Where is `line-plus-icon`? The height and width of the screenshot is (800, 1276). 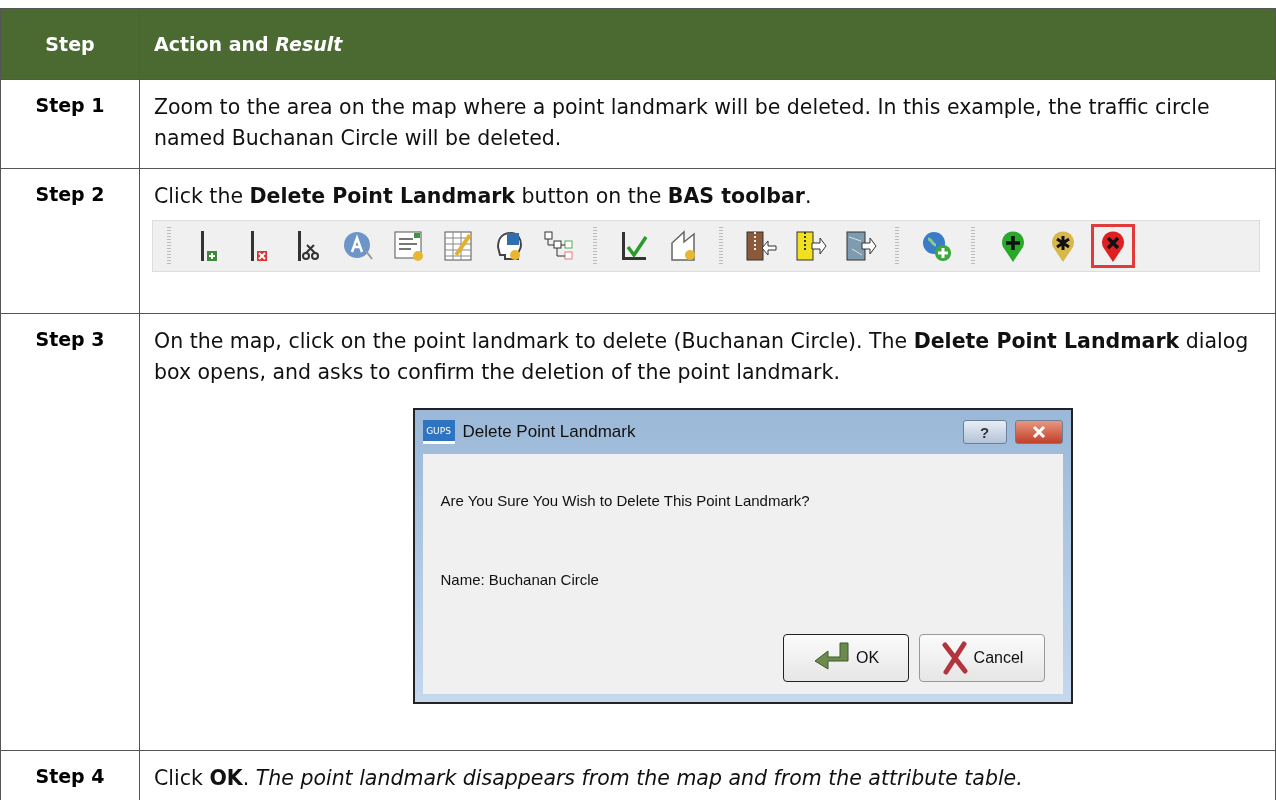
line-plus-icon is located at coordinates (209, 246).